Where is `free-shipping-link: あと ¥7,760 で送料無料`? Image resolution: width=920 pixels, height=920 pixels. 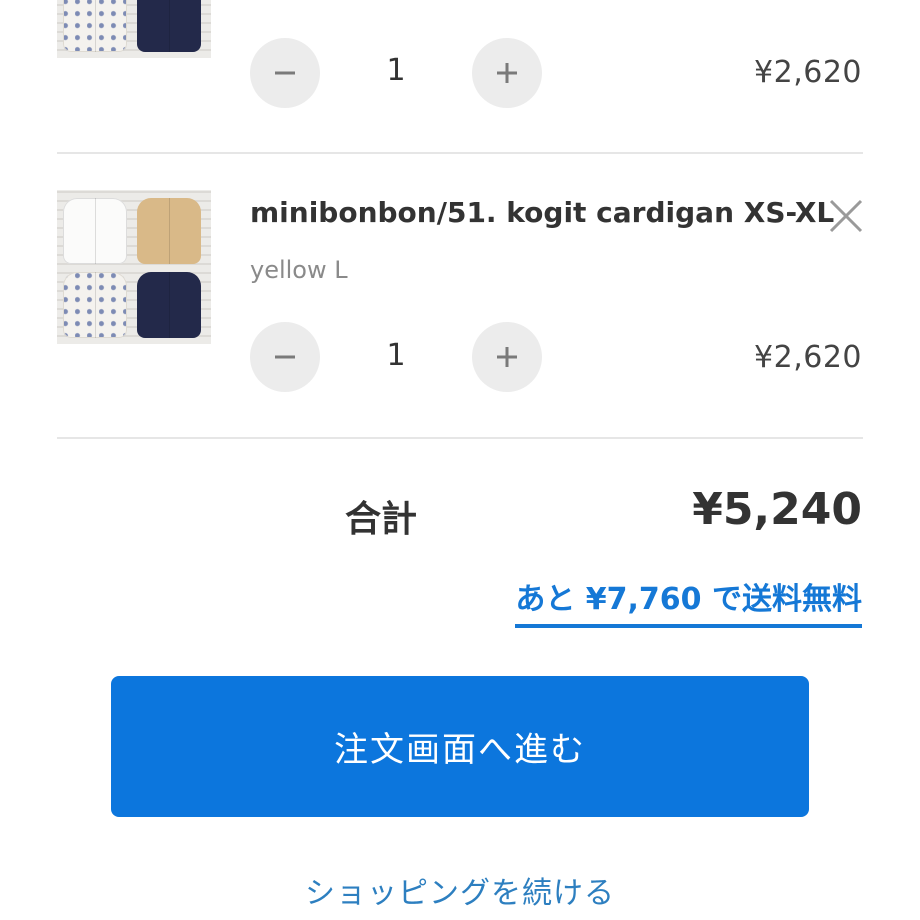
free-shipping-link: あと ¥7,760 で送料無料 is located at coordinates (688, 601).